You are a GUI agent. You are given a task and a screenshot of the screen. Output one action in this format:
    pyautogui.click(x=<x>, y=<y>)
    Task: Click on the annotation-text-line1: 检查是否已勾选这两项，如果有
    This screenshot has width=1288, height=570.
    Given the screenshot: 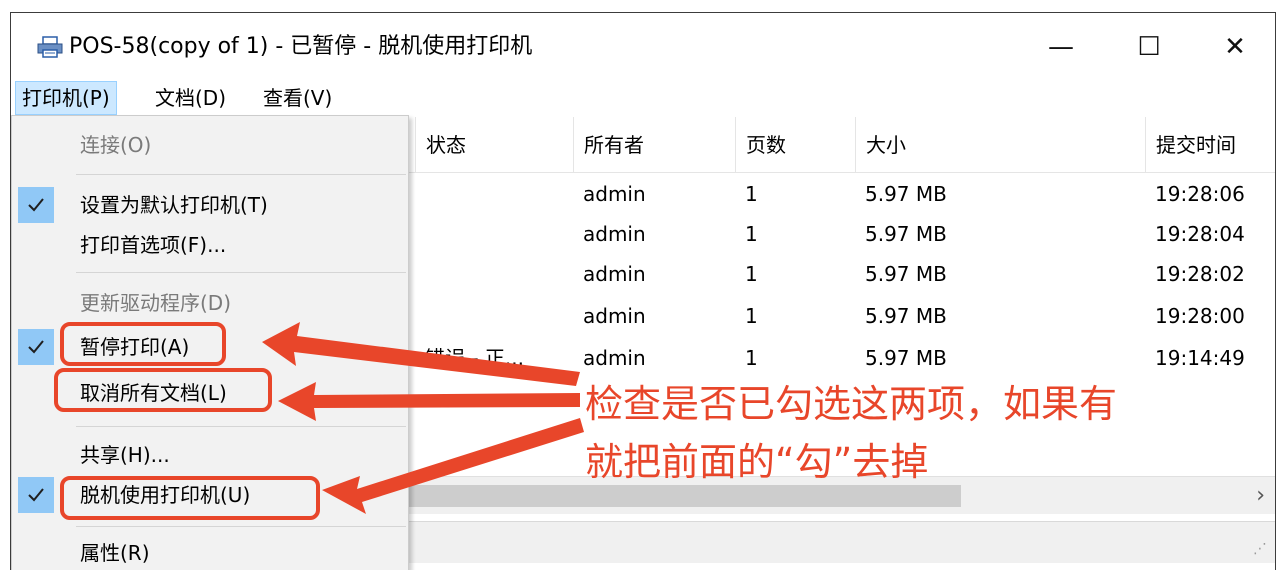 What is the action you would take?
    pyautogui.click(x=851, y=404)
    